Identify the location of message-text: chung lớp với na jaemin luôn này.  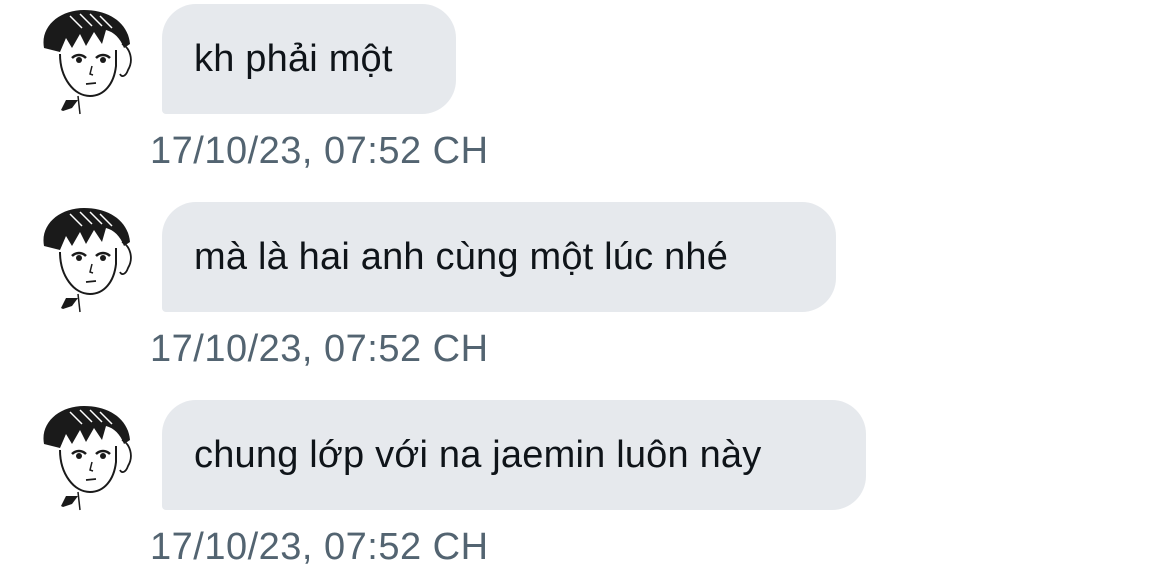
(478, 454).